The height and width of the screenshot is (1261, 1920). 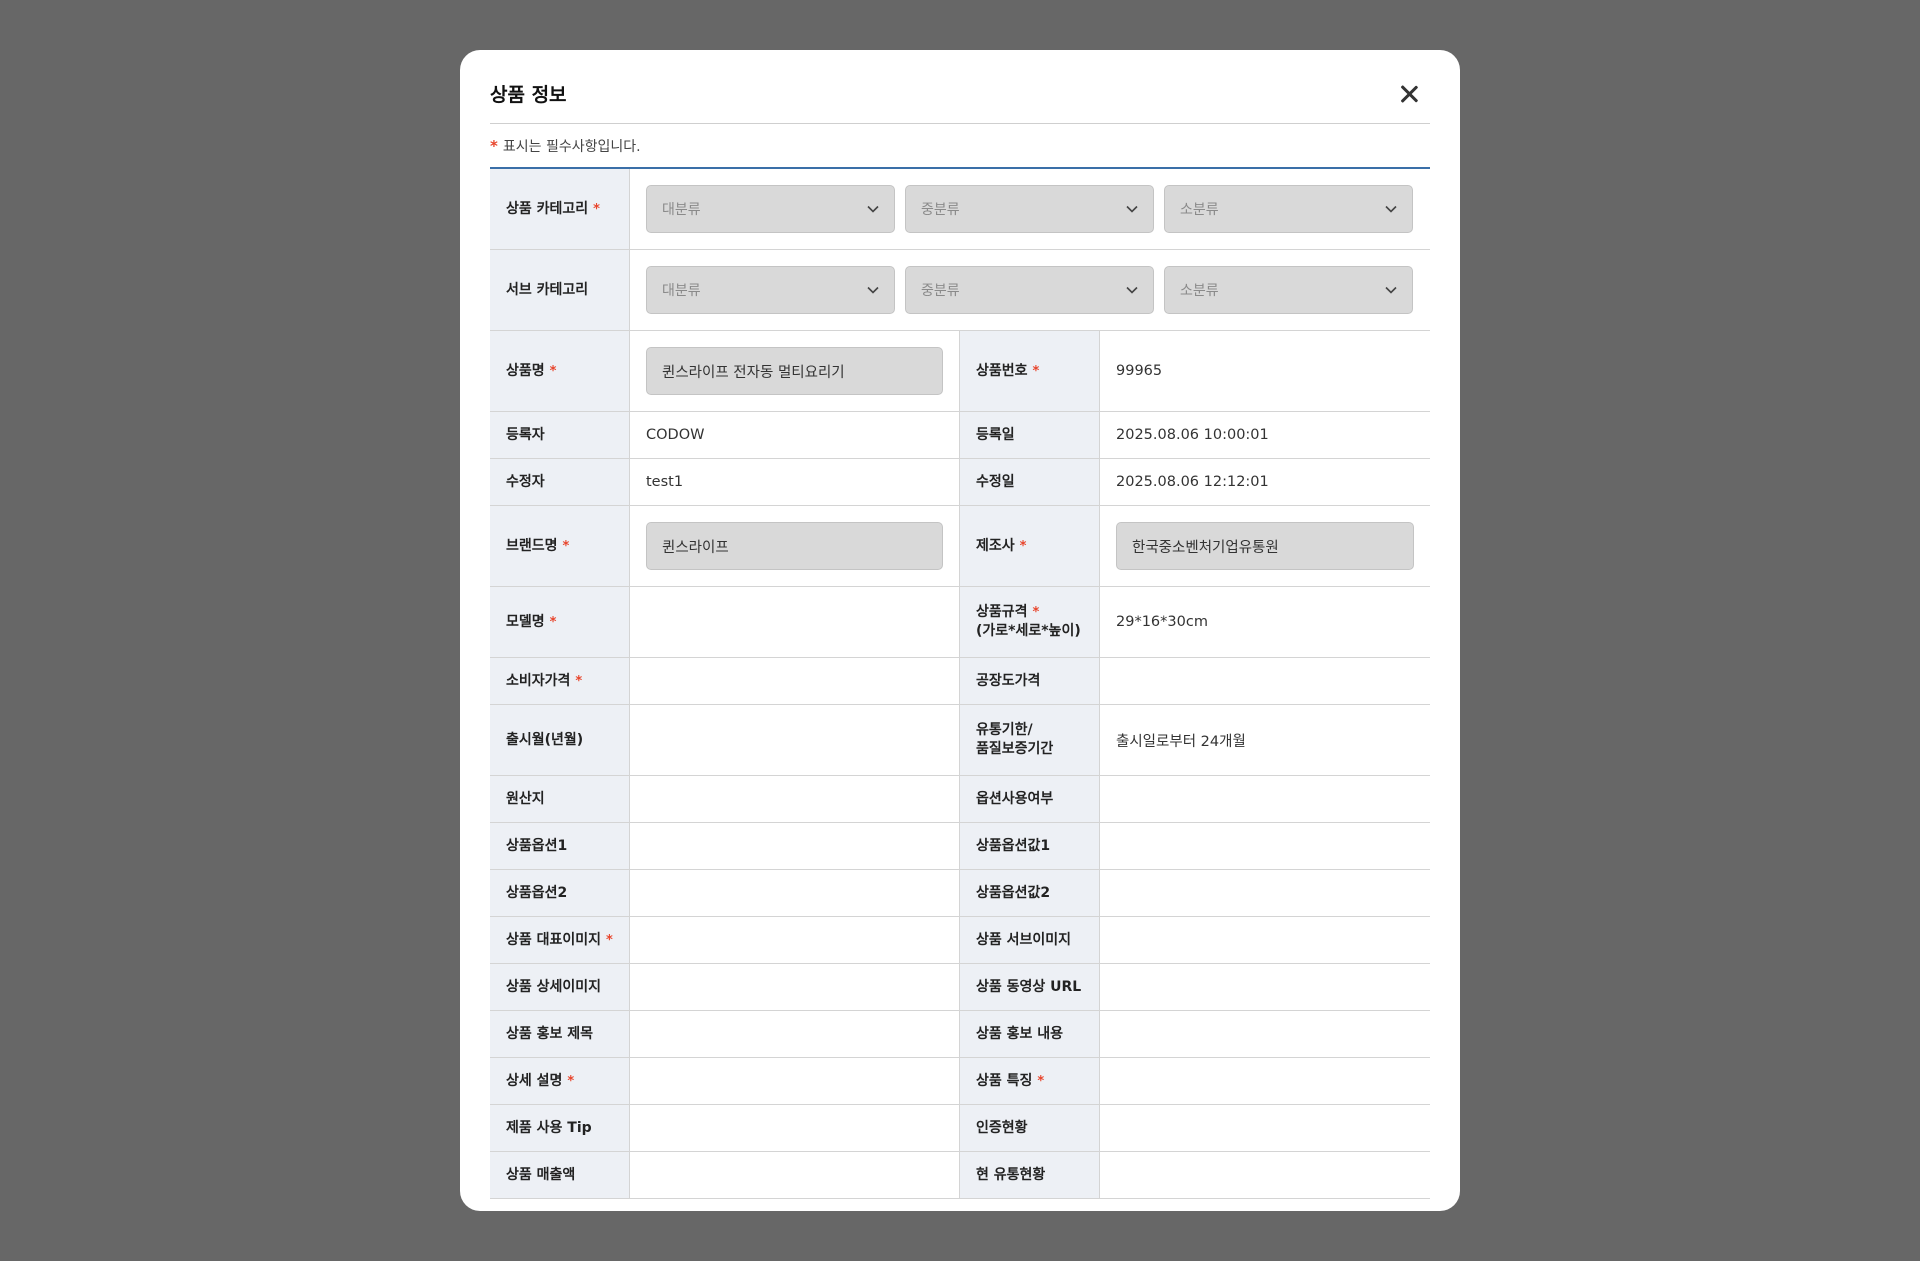 What do you see at coordinates (560, 1081) in the screenshot?
I see `label-detail-desc: 상세 설명 *` at bounding box center [560, 1081].